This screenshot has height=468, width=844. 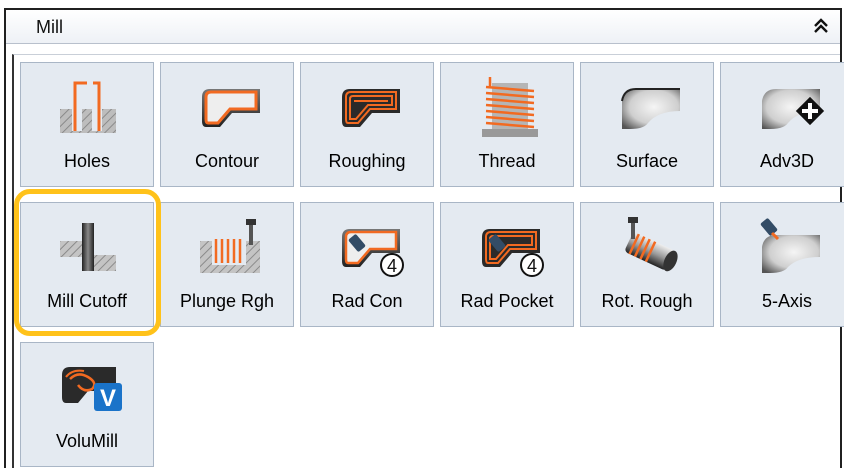 What do you see at coordinates (108, 398) in the screenshot?
I see `svg-text: V` at bounding box center [108, 398].